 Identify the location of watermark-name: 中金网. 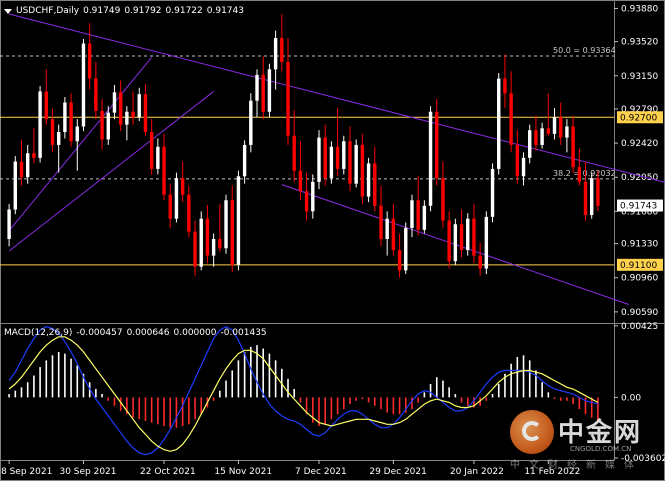
(600, 433).